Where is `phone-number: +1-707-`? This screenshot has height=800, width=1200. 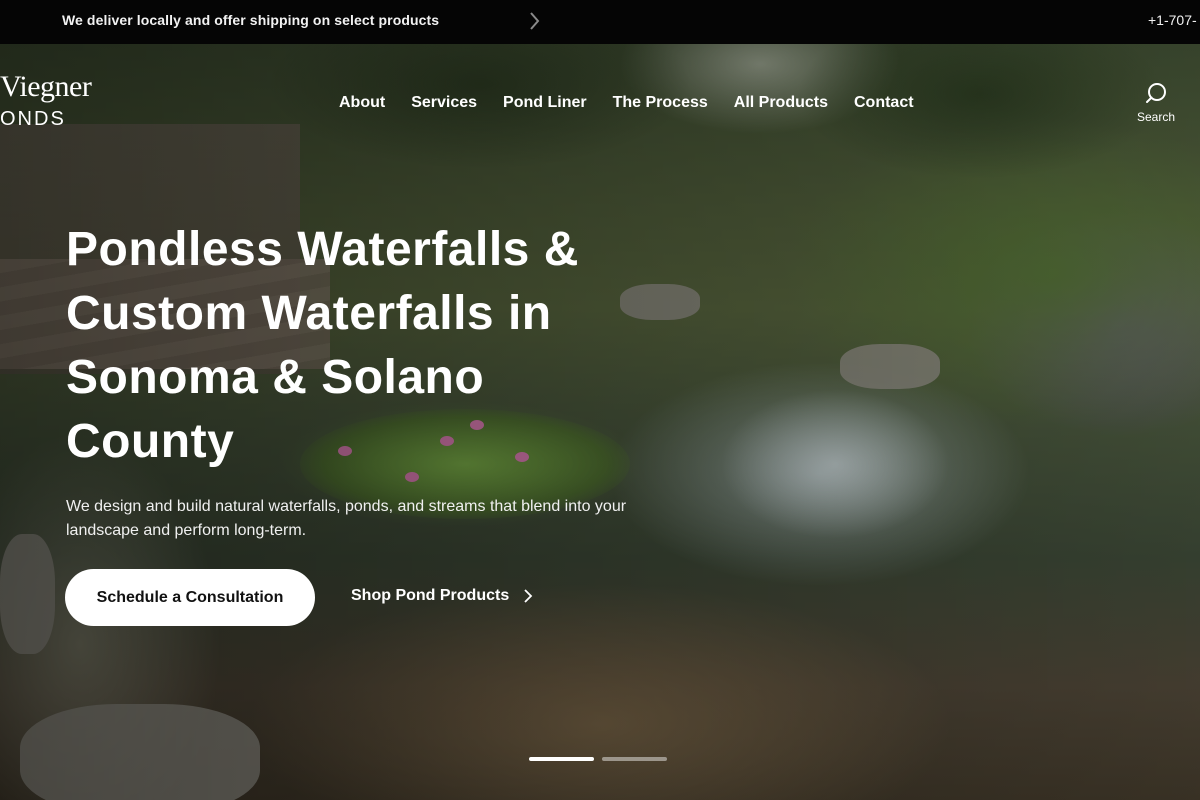 phone-number: +1-707- is located at coordinates (1172, 20).